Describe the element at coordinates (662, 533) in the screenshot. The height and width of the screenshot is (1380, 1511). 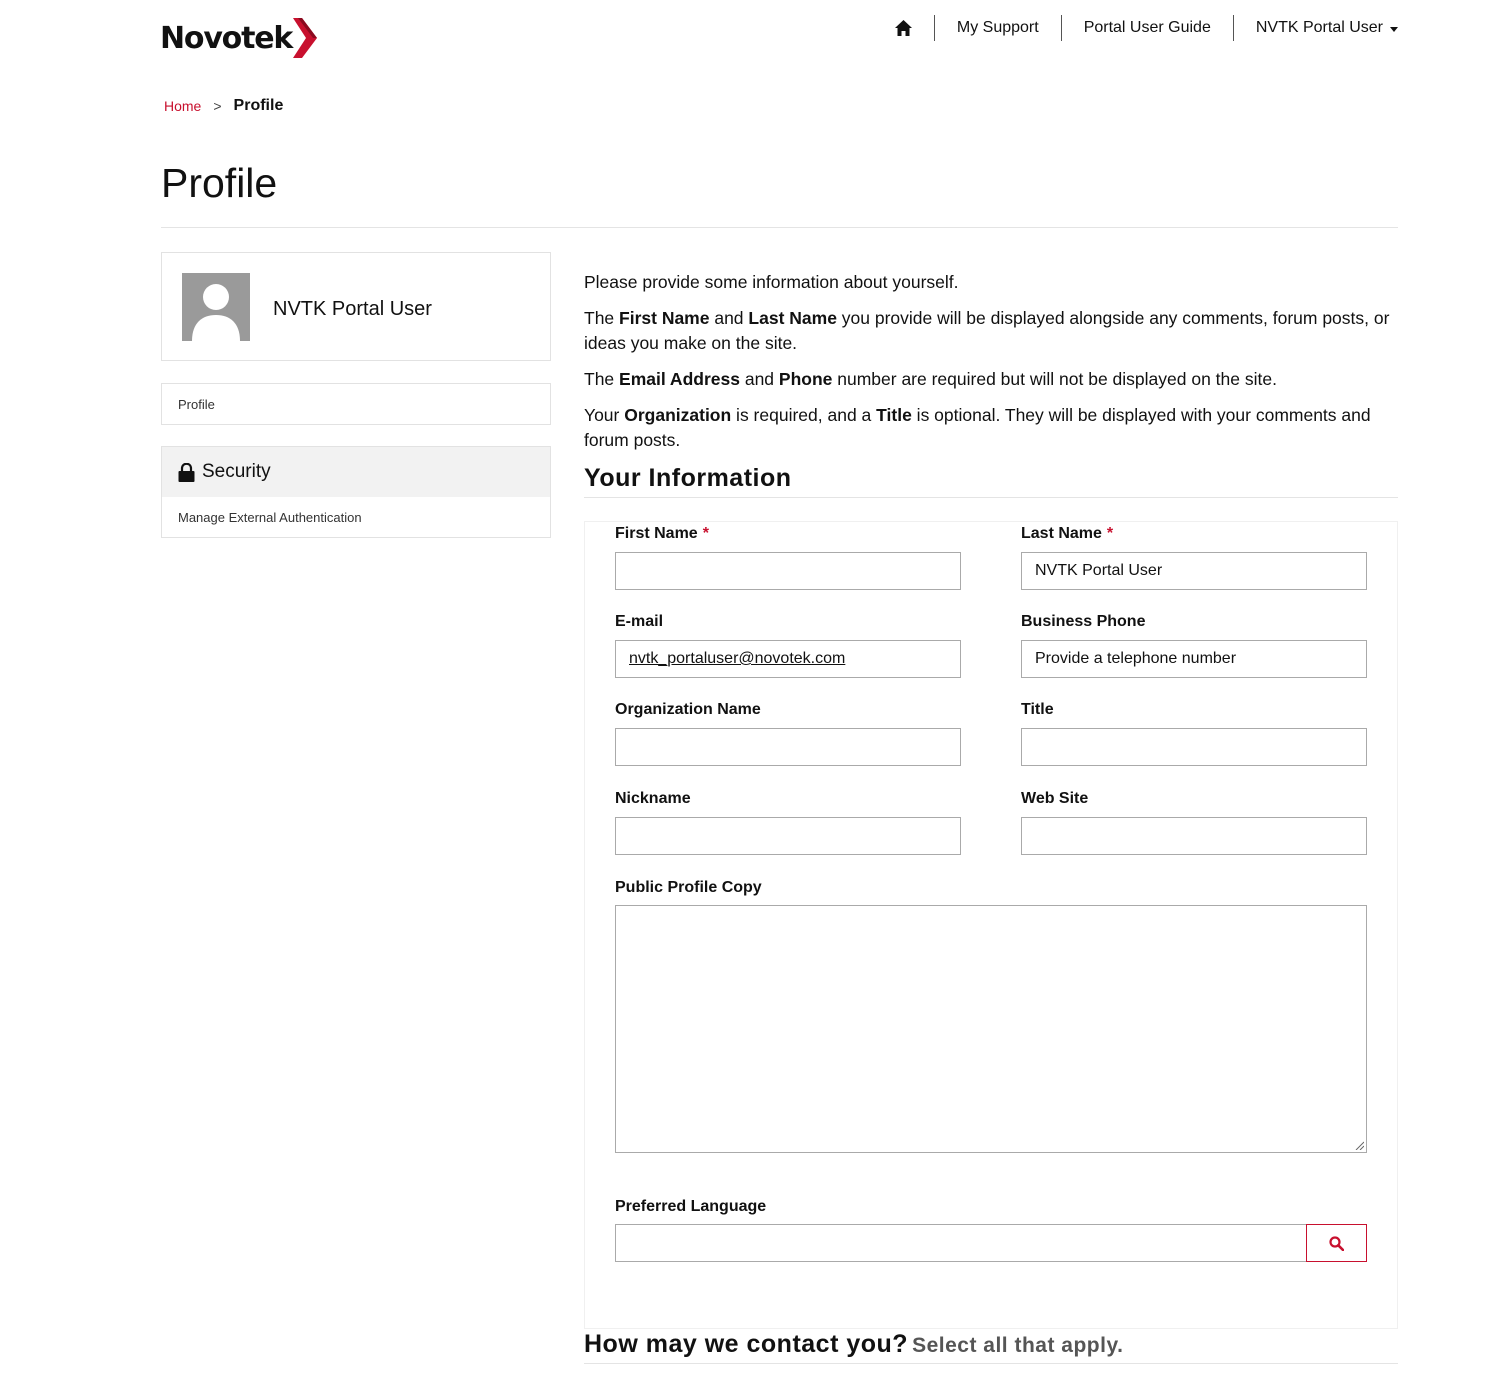
I see `first-name-label: First Name *` at that location.